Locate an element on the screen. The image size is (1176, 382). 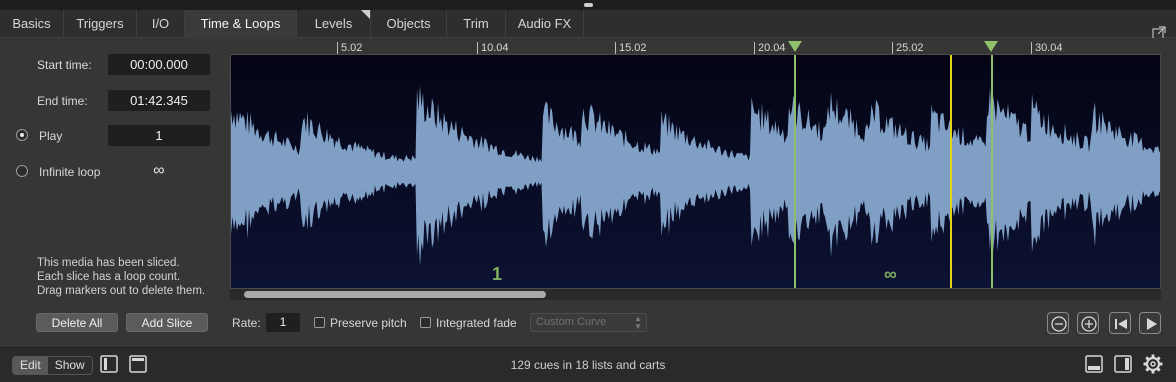
window-top-bar is located at coordinates (588, 5).